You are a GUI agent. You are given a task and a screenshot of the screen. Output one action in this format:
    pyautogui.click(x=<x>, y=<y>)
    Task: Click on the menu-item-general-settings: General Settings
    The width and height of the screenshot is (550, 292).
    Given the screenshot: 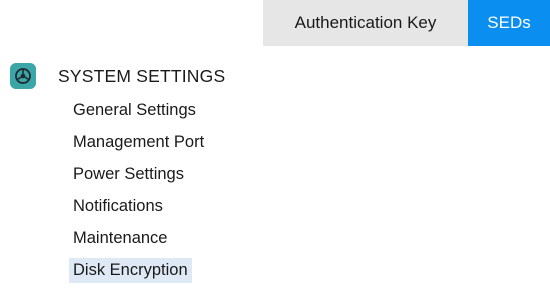 What is the action you would take?
    pyautogui.click(x=306, y=110)
    